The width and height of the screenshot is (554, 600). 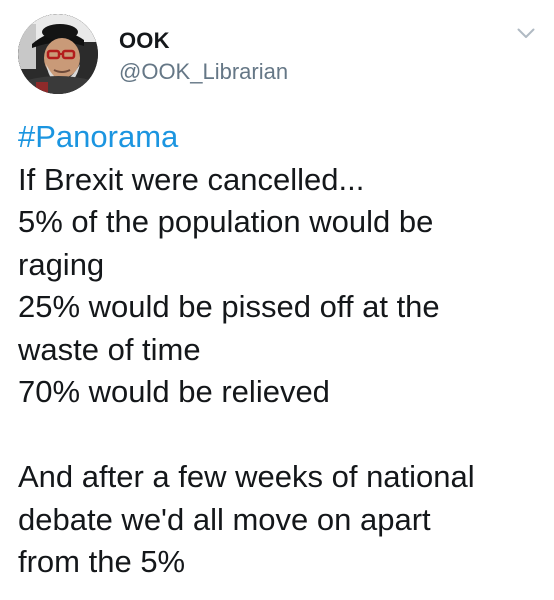 I want to click on chevron-down-icon, so click(x=526, y=33).